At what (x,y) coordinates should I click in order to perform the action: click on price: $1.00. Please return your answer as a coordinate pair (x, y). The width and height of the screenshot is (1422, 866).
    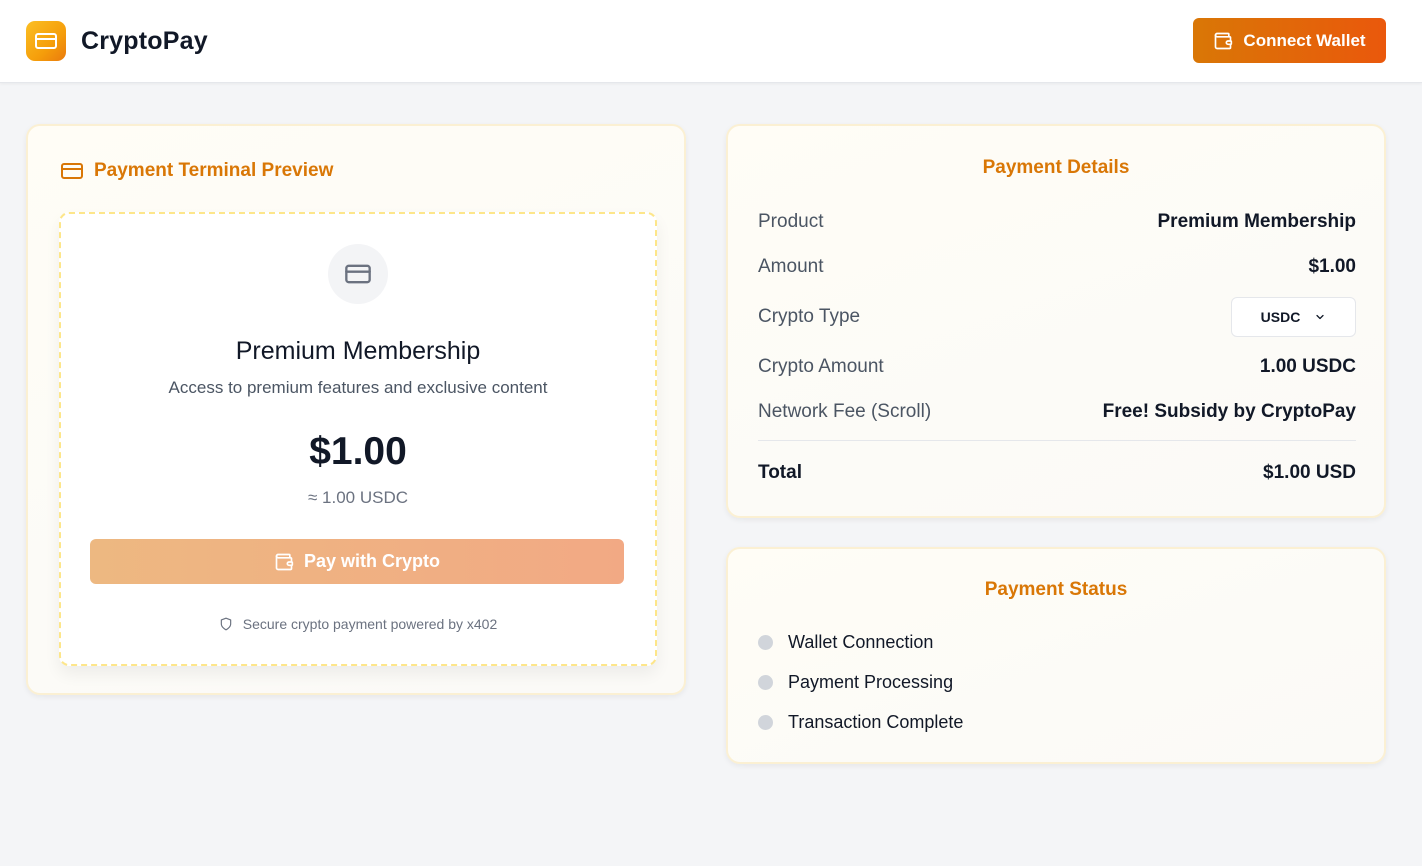
    Looking at the image, I should click on (358, 451).